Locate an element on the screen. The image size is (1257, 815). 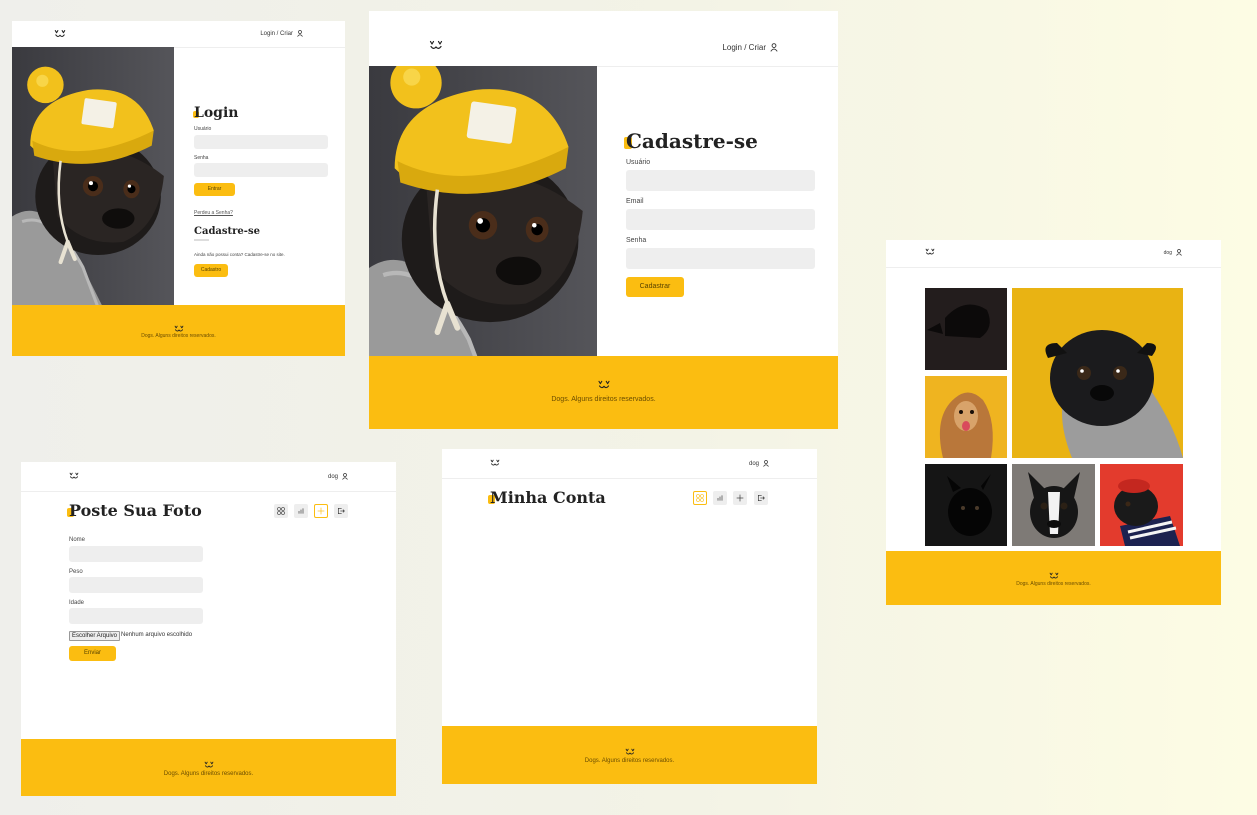
register-title-underline is located at coordinates (201, 240).